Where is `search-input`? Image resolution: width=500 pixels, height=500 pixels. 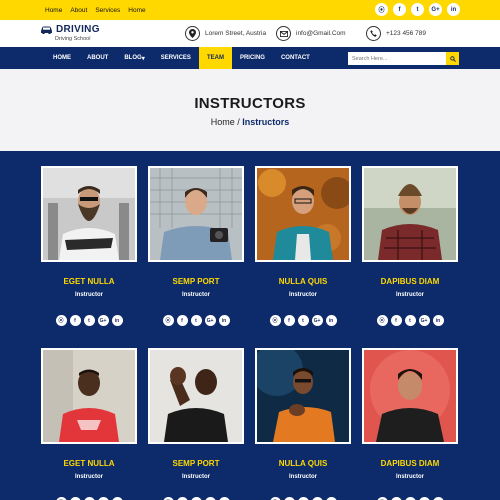
search-input is located at coordinates (397, 58).